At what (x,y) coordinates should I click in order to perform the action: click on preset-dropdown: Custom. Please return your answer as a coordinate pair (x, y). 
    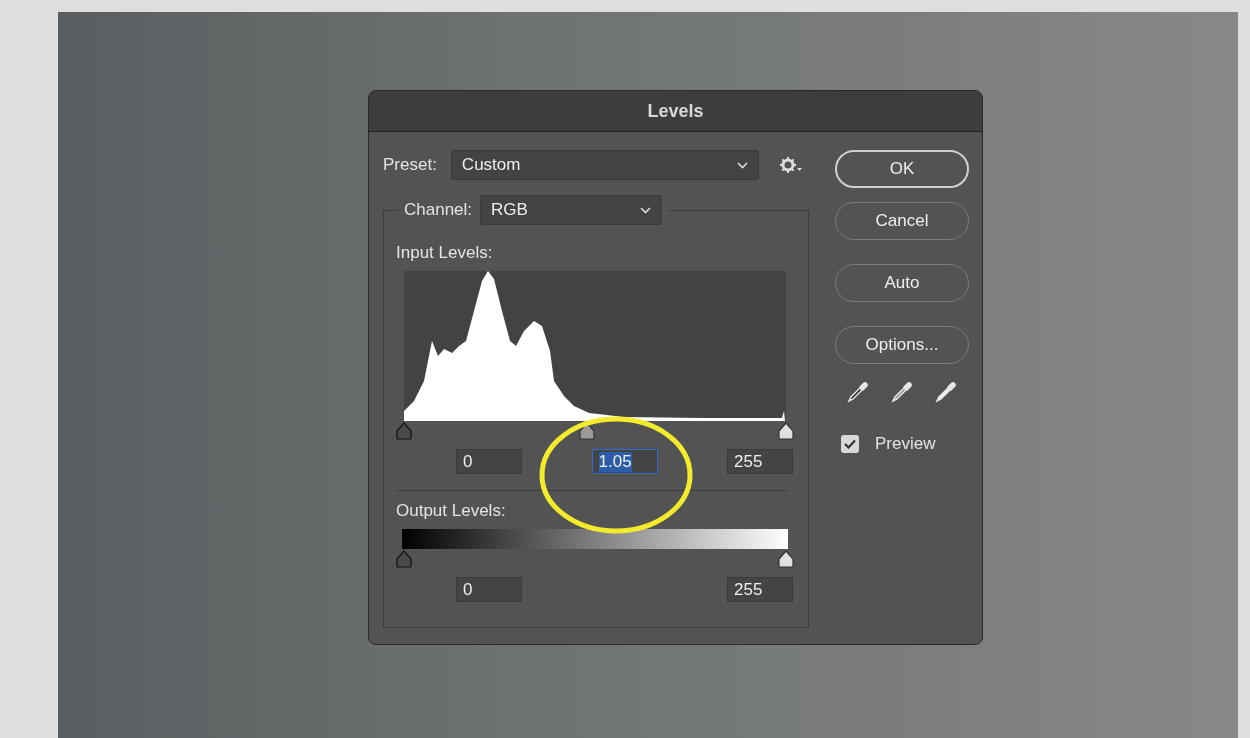
    Looking at the image, I should click on (604, 165).